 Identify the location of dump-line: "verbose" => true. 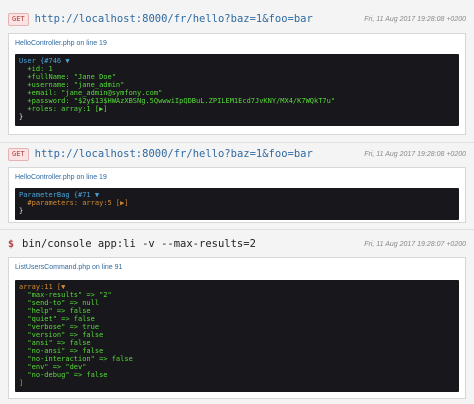
(59, 327).